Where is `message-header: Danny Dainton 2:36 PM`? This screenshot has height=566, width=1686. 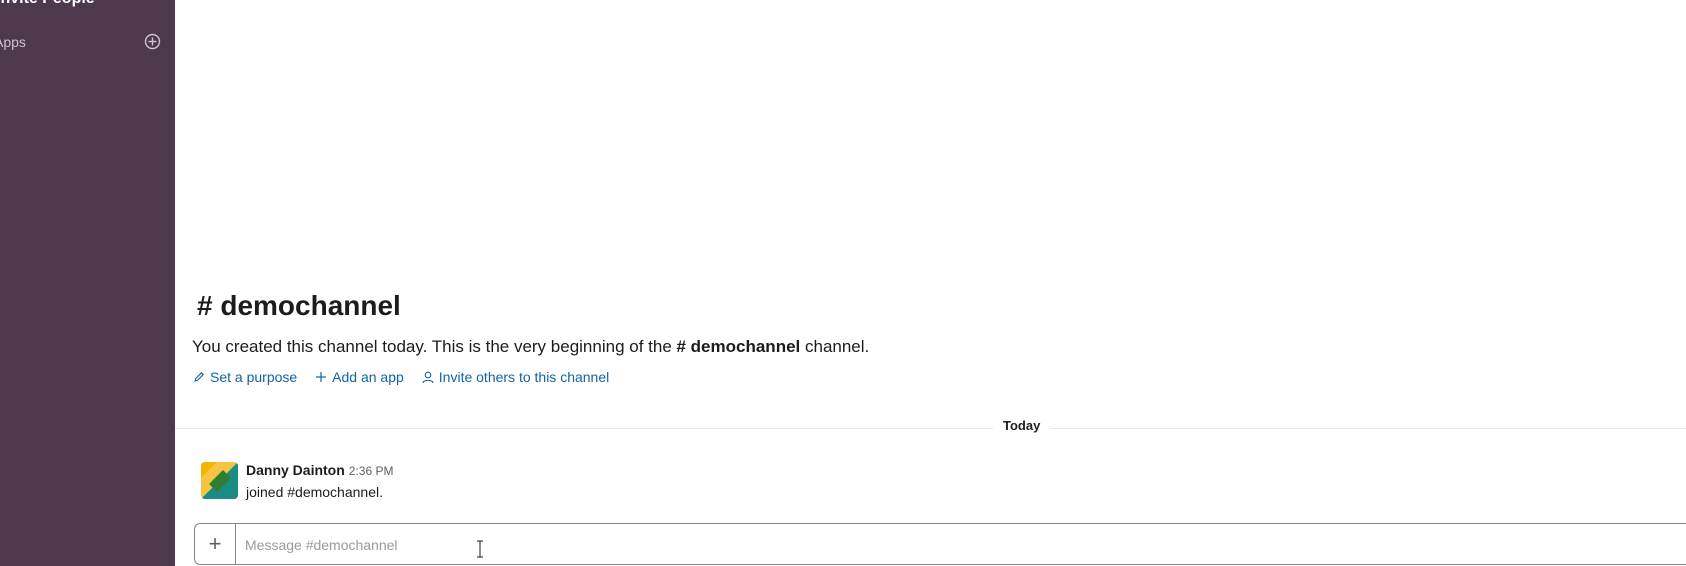
message-header: Danny Dainton 2:36 PM is located at coordinates (319, 471).